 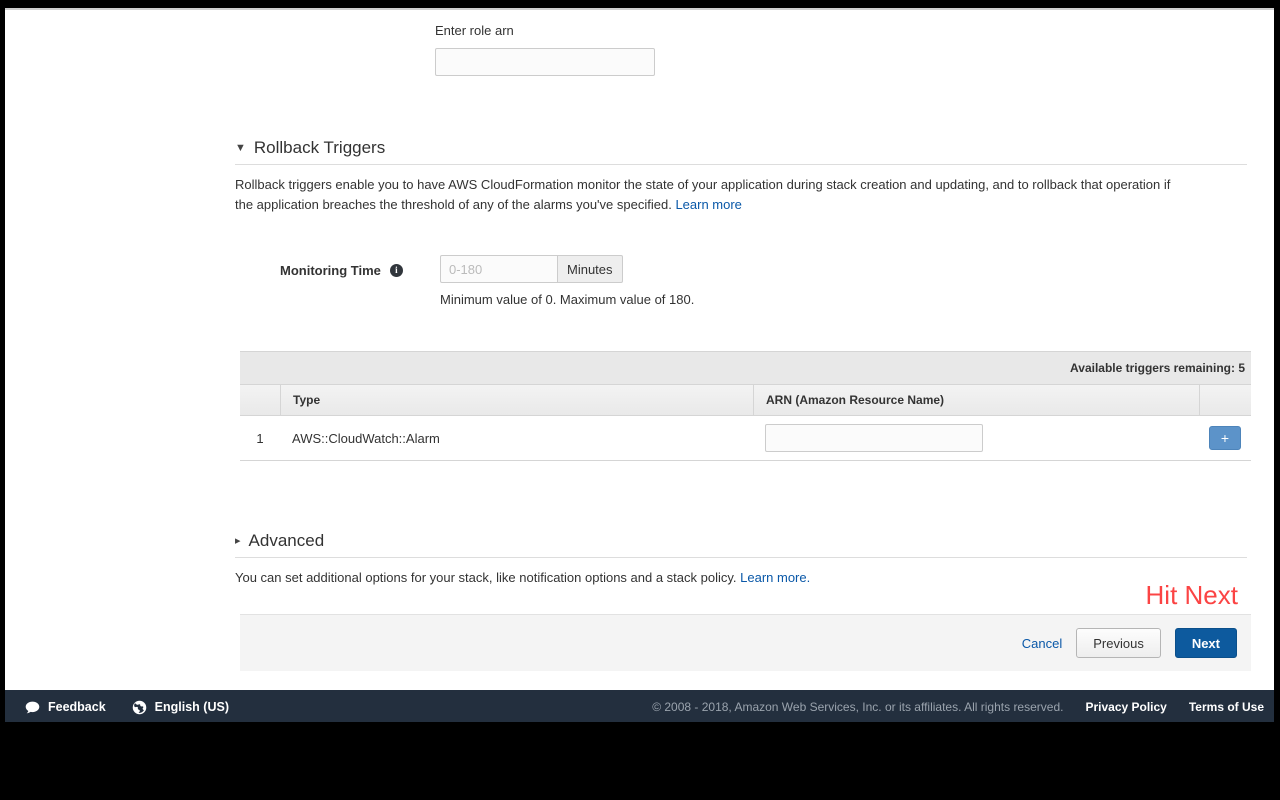 I want to click on previous-button: Previous, so click(x=1118, y=643).